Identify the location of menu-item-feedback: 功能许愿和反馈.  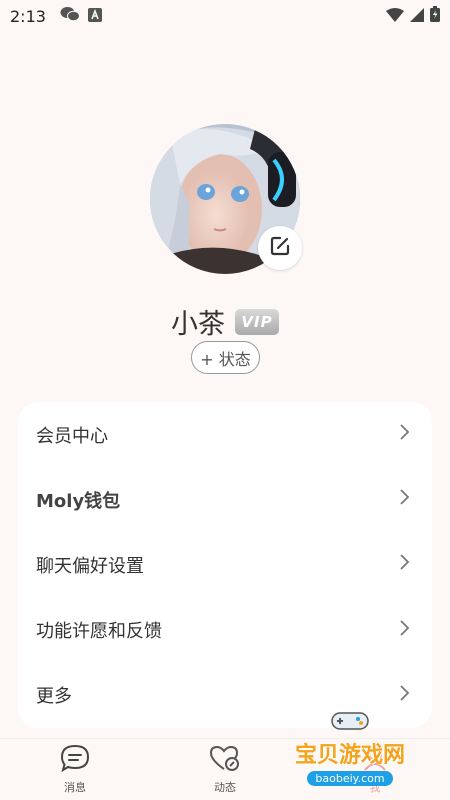
(225, 630).